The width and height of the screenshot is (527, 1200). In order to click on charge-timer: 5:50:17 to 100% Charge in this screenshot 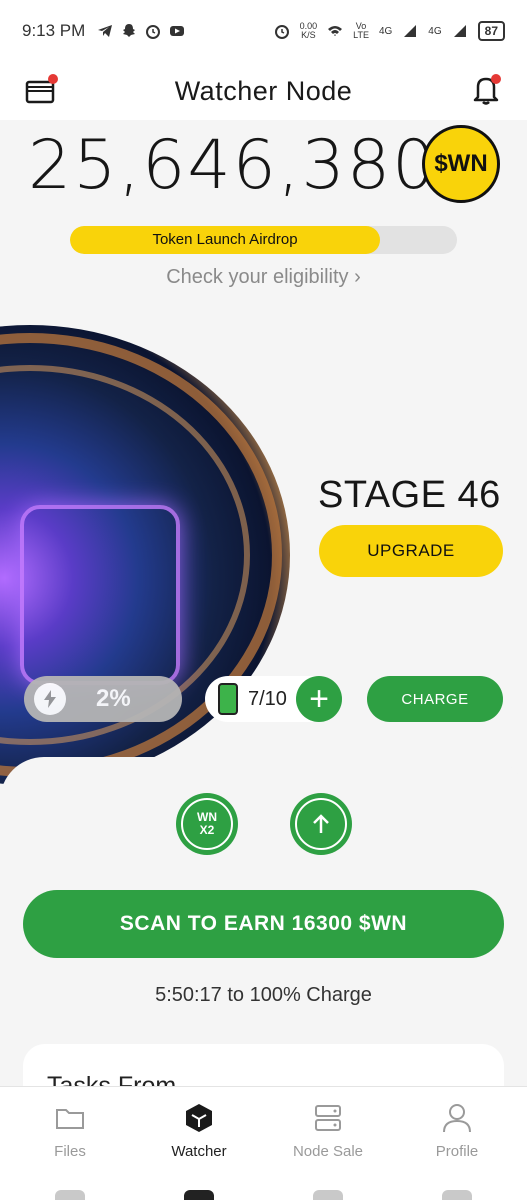, I will do `click(263, 995)`.